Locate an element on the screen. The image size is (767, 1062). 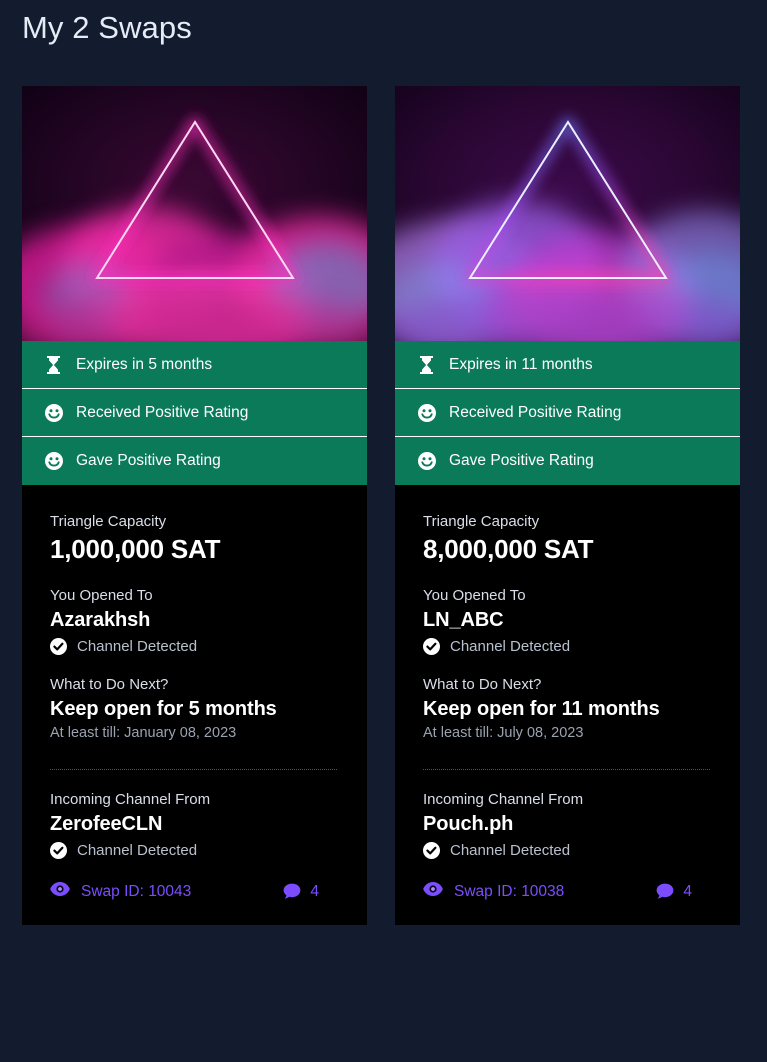
status-row-expires: Expires in 5 months is located at coordinates (194, 365).